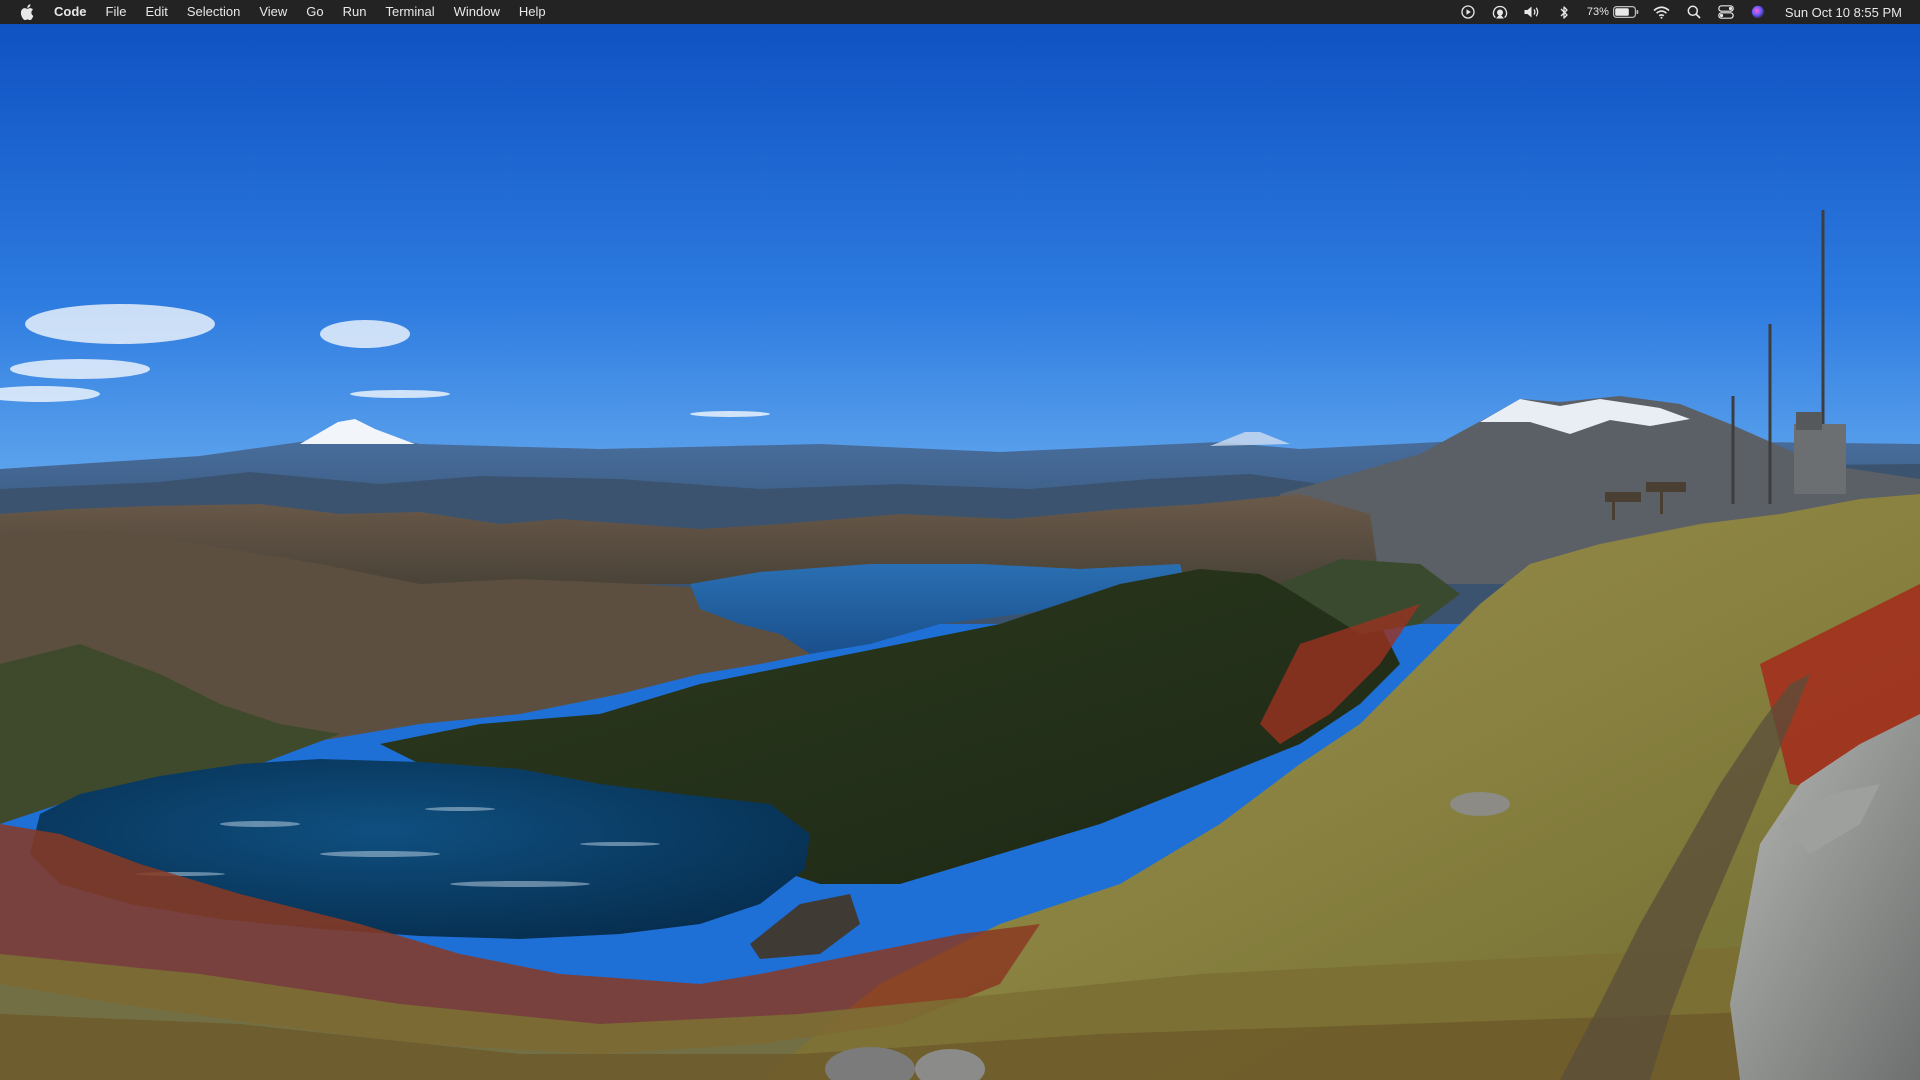 The height and width of the screenshot is (1080, 1920). What do you see at coordinates (1625, 12) in the screenshot?
I see `battery-icon` at bounding box center [1625, 12].